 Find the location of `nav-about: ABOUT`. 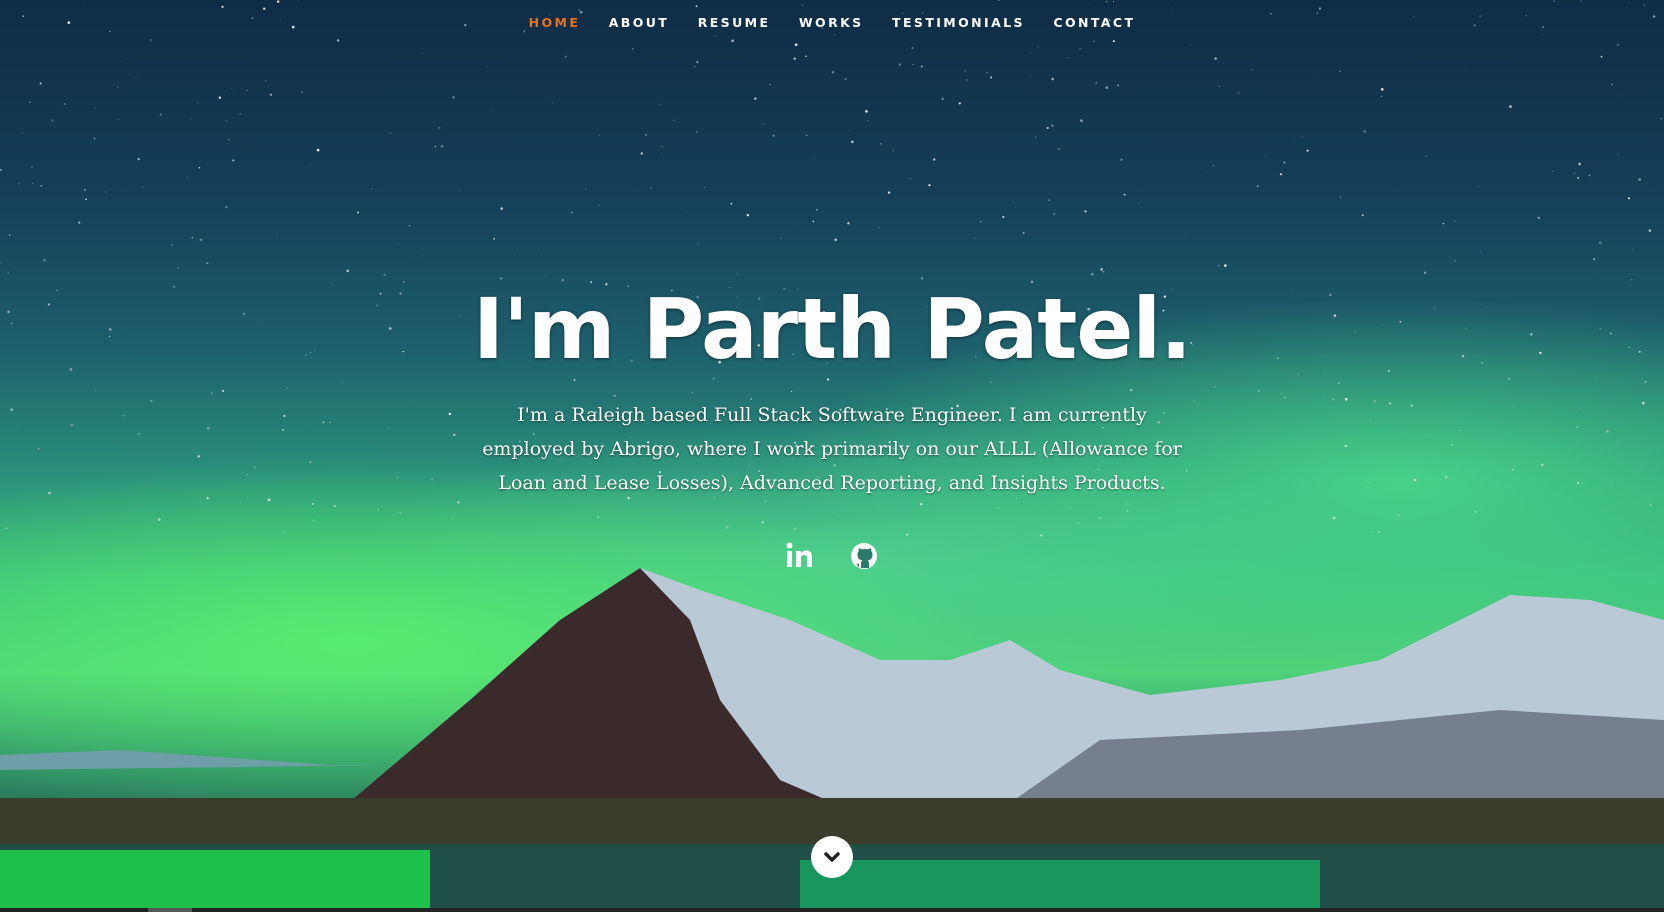

nav-about: ABOUT is located at coordinates (639, 22).